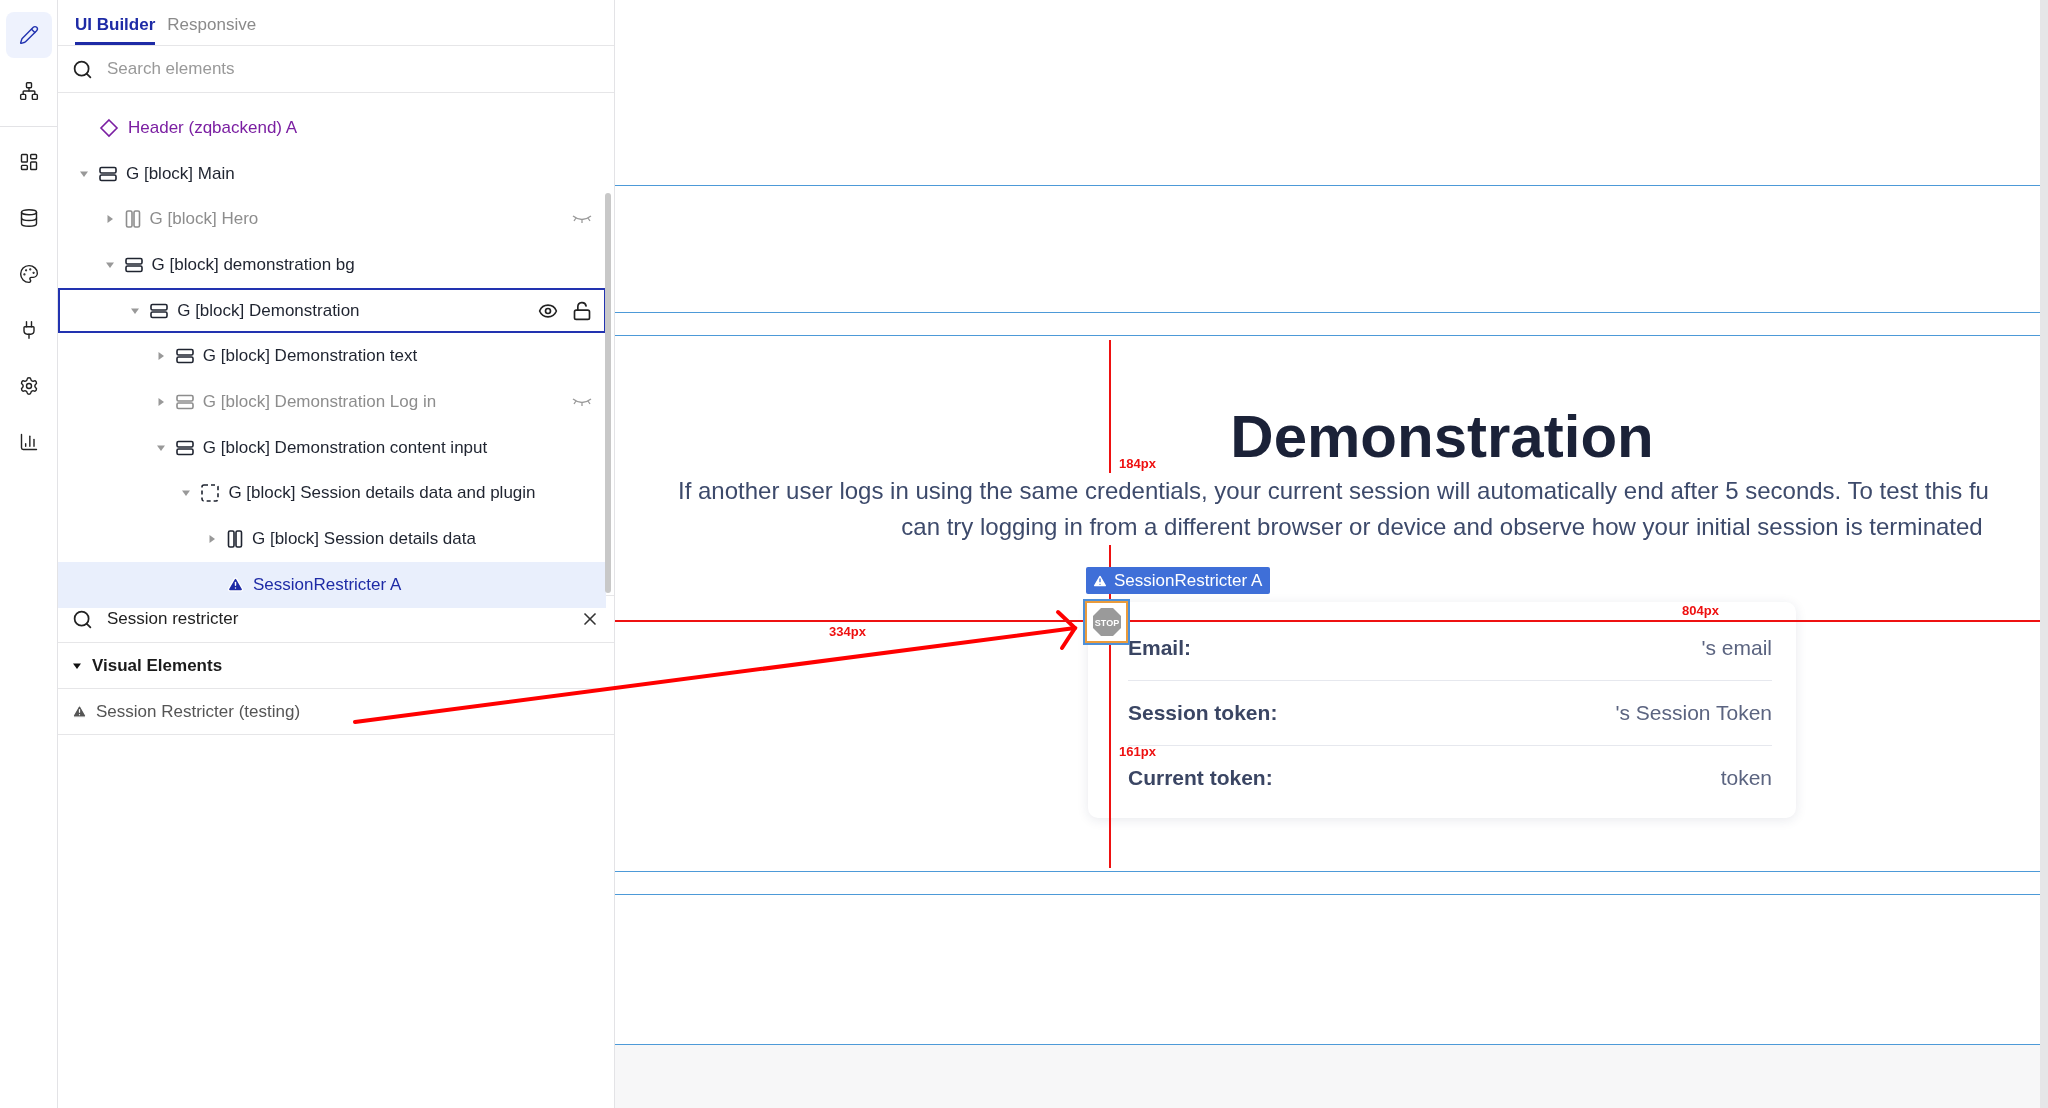  I want to click on plugin-item: Session Restricter (testing), so click(336, 712).